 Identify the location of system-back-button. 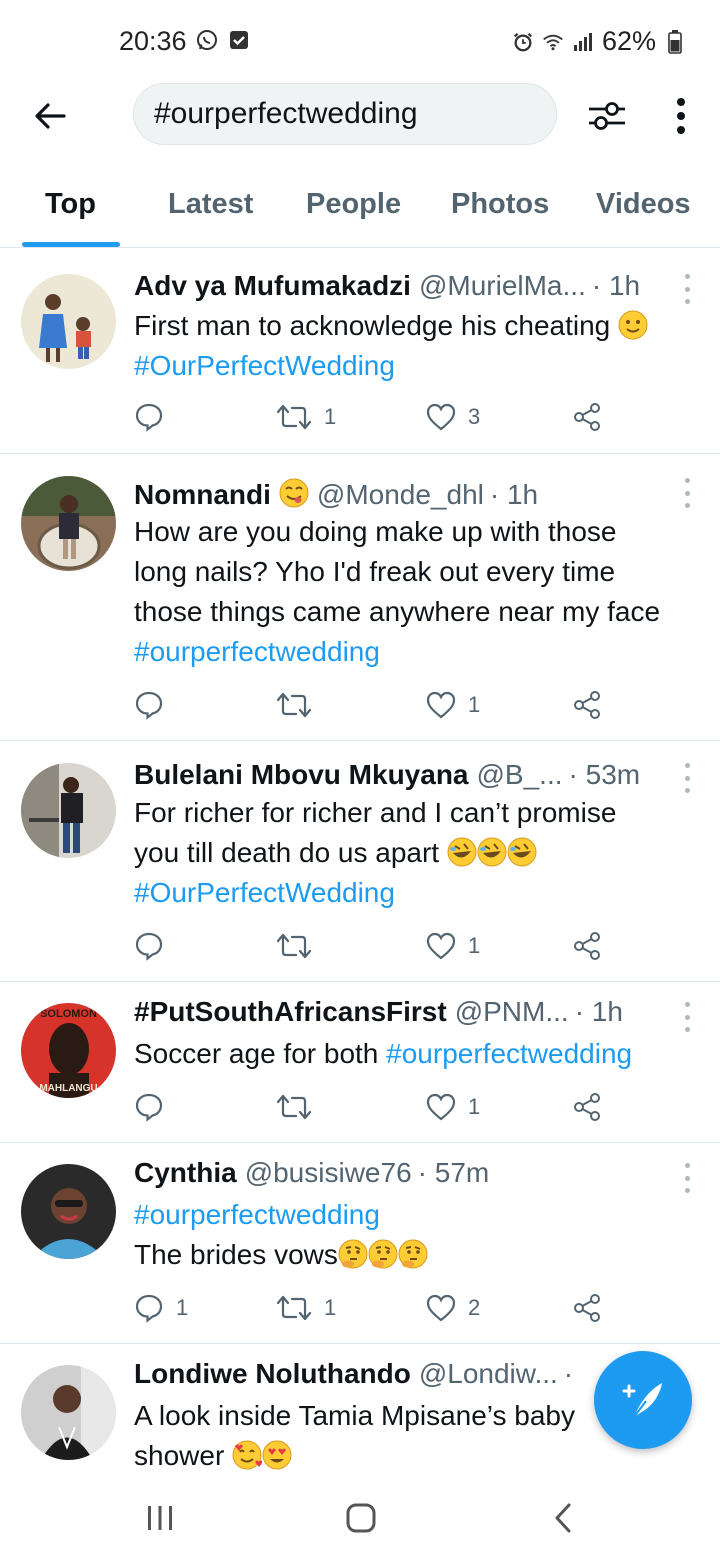
(563, 1518).